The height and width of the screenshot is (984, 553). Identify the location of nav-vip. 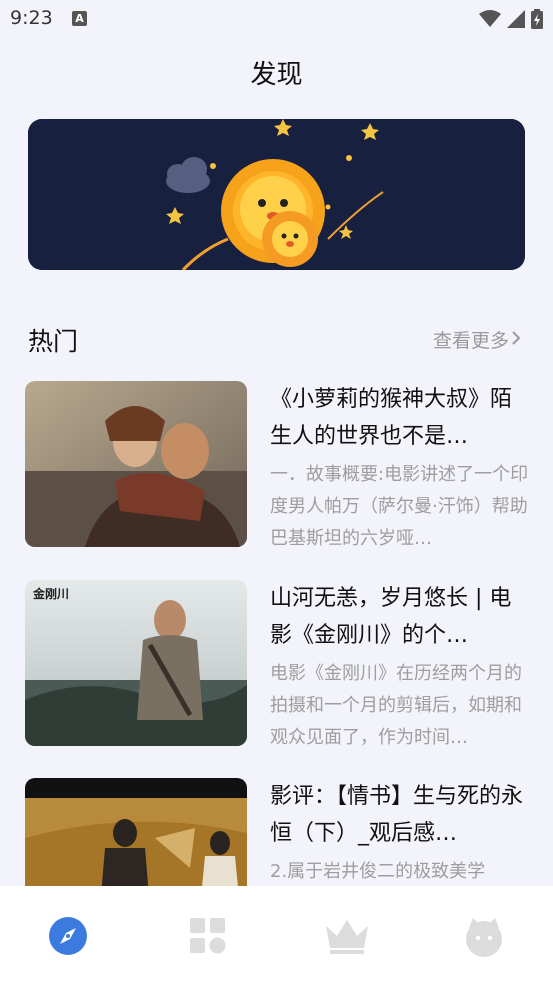
(346, 938).